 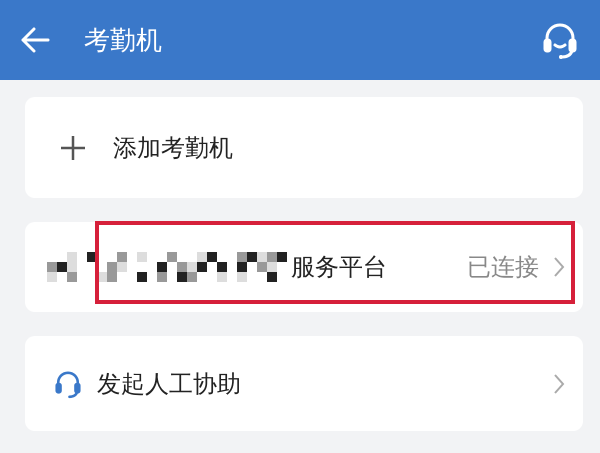 What do you see at coordinates (123, 41) in the screenshot?
I see `page-title: 考勤机` at bounding box center [123, 41].